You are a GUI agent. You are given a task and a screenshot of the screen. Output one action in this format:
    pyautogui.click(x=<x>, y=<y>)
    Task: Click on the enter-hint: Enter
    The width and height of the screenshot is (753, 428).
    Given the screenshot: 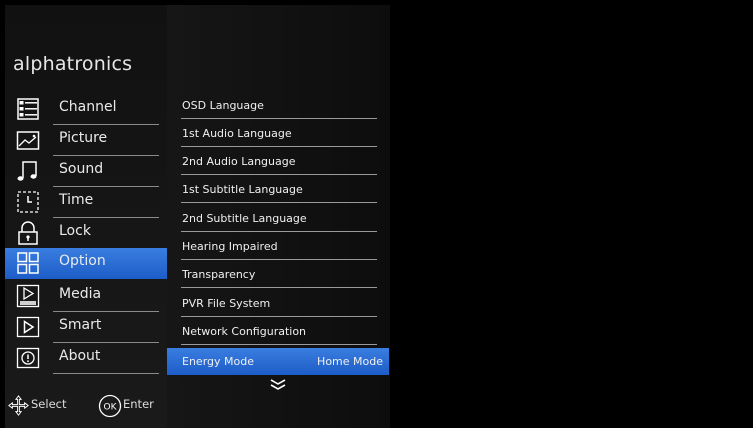 What is the action you would take?
    pyautogui.click(x=138, y=404)
    